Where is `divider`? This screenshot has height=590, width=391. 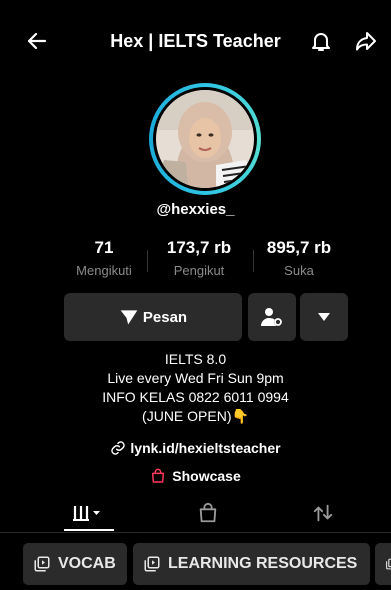
divider is located at coordinates (147, 261).